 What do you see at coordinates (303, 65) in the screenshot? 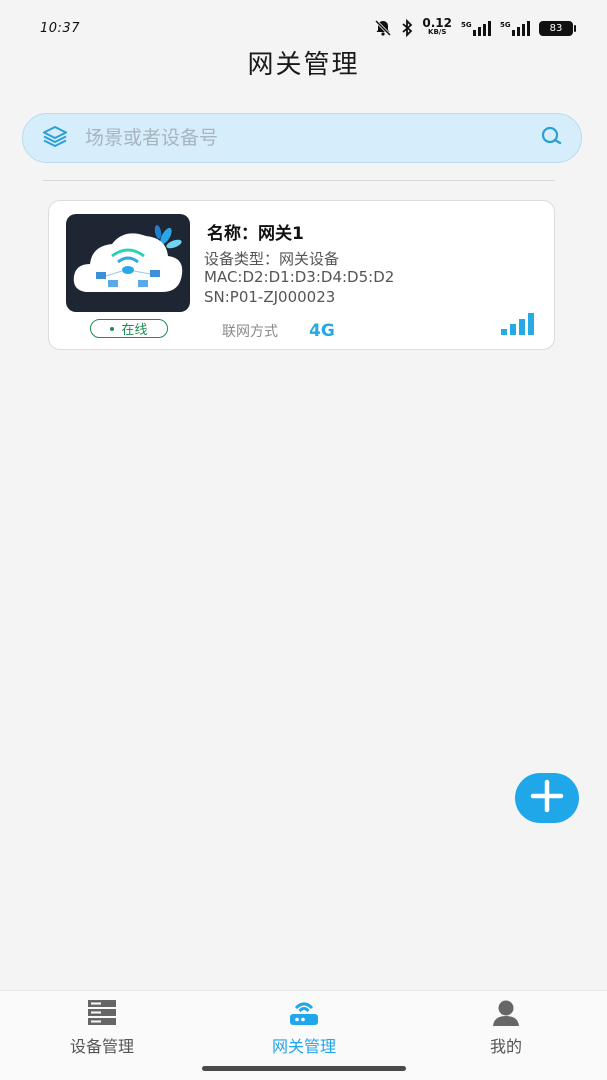
I see `page-title: 网关管理` at bounding box center [303, 65].